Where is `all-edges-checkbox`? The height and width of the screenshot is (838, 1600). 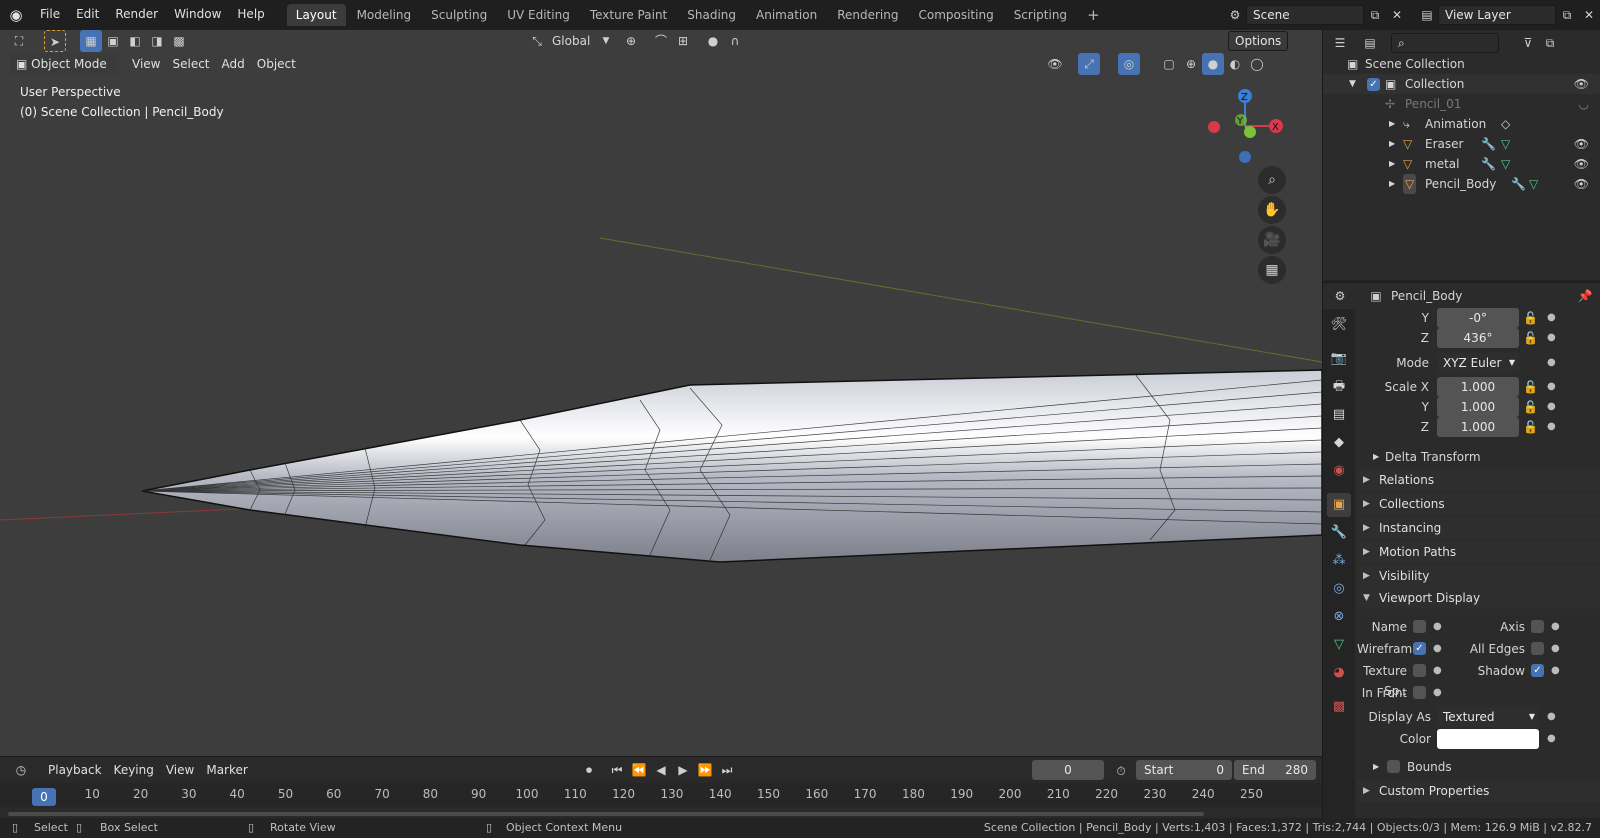
all-edges-checkbox is located at coordinates (1537, 648).